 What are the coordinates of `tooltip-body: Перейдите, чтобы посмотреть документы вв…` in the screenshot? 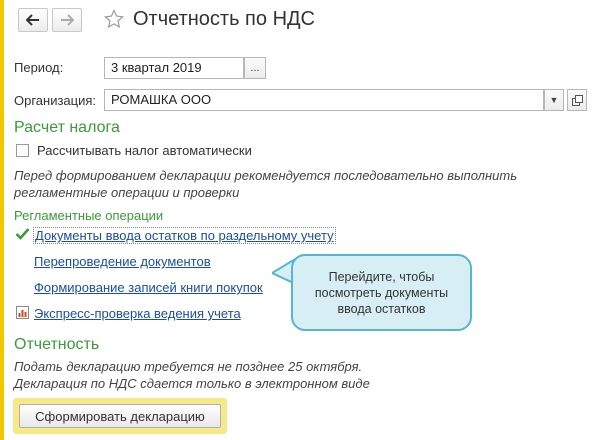 It's located at (381, 292).